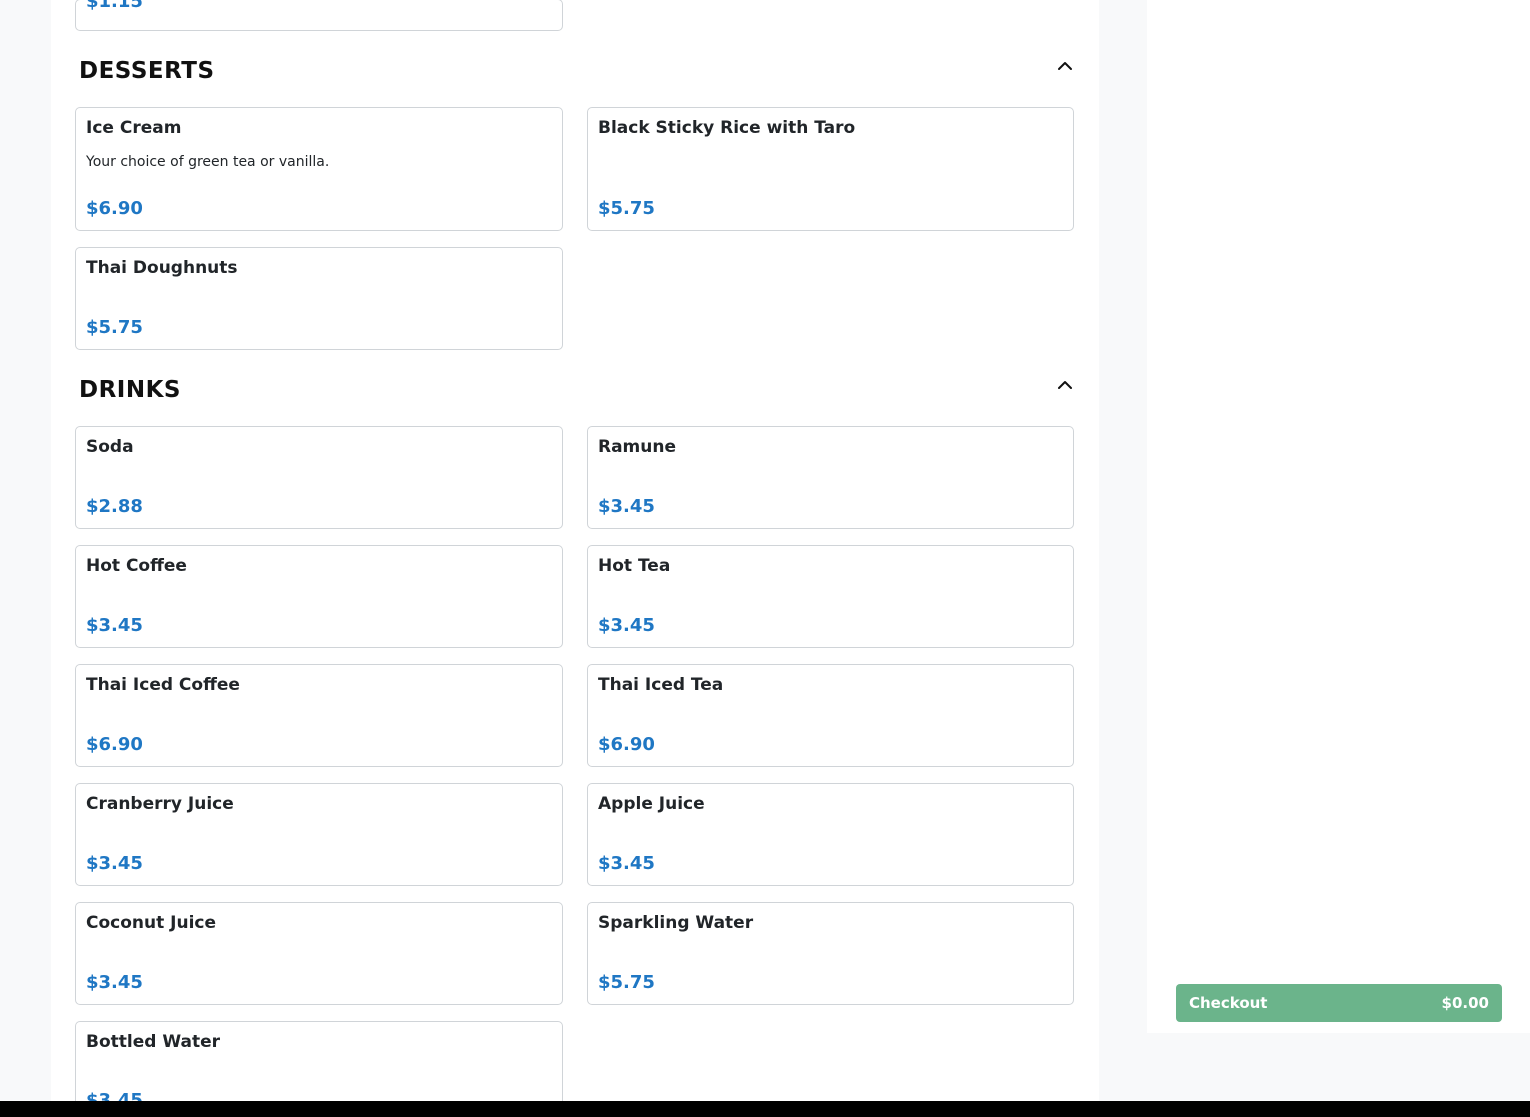 This screenshot has height=1117, width=1530. Describe the element at coordinates (651, 804) in the screenshot. I see `menu-item-name: Apple Juice` at that location.